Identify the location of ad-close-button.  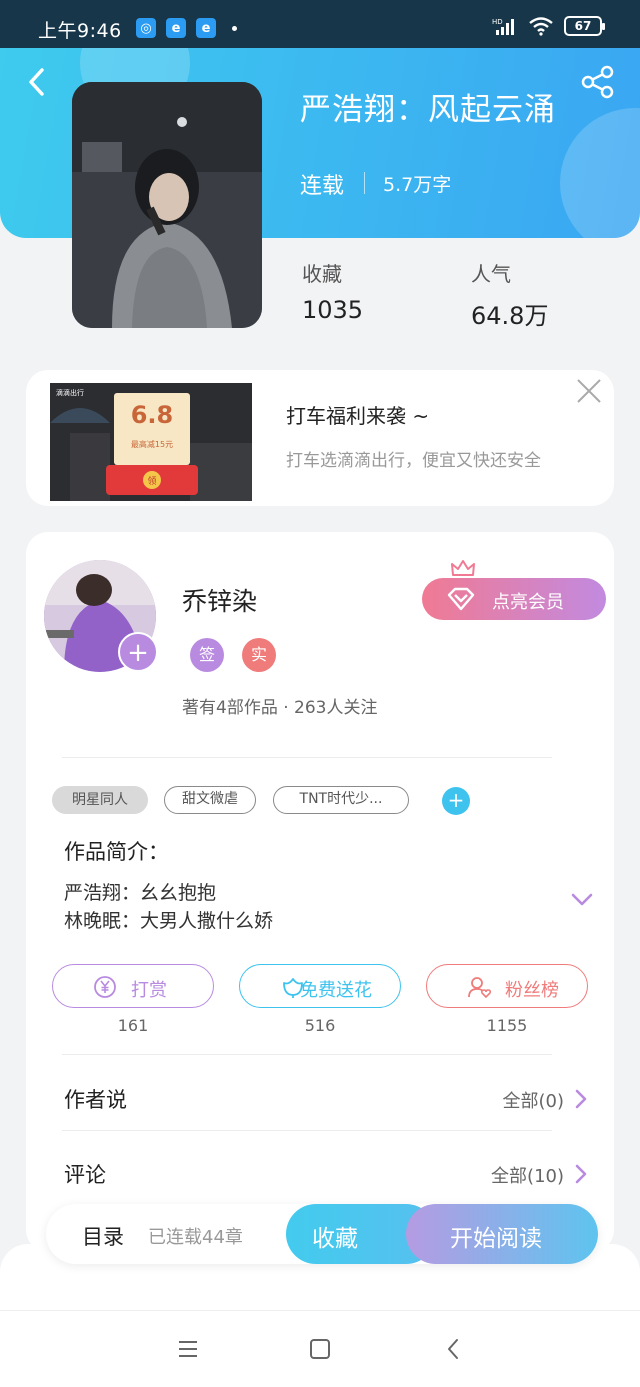
(589, 391).